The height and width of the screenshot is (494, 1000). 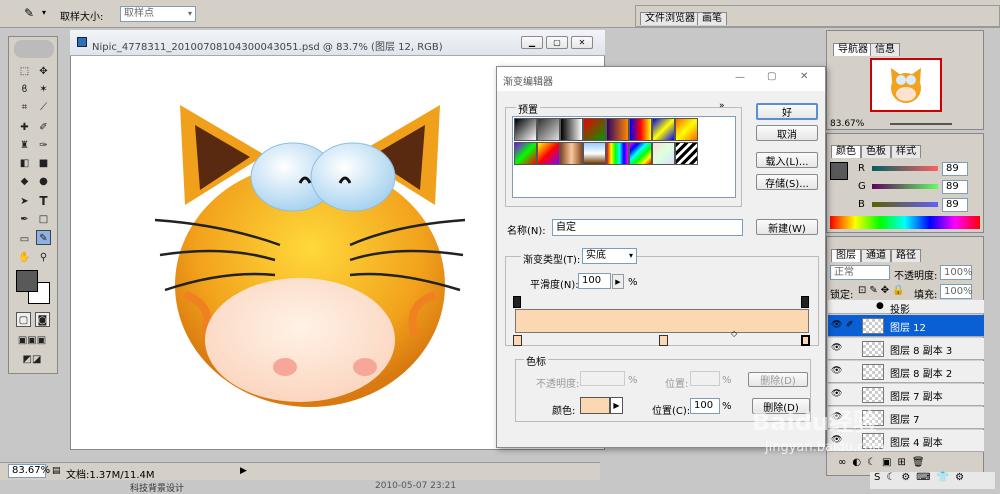 I want to click on stamp-tool-icon: ♜, so click(x=24, y=145).